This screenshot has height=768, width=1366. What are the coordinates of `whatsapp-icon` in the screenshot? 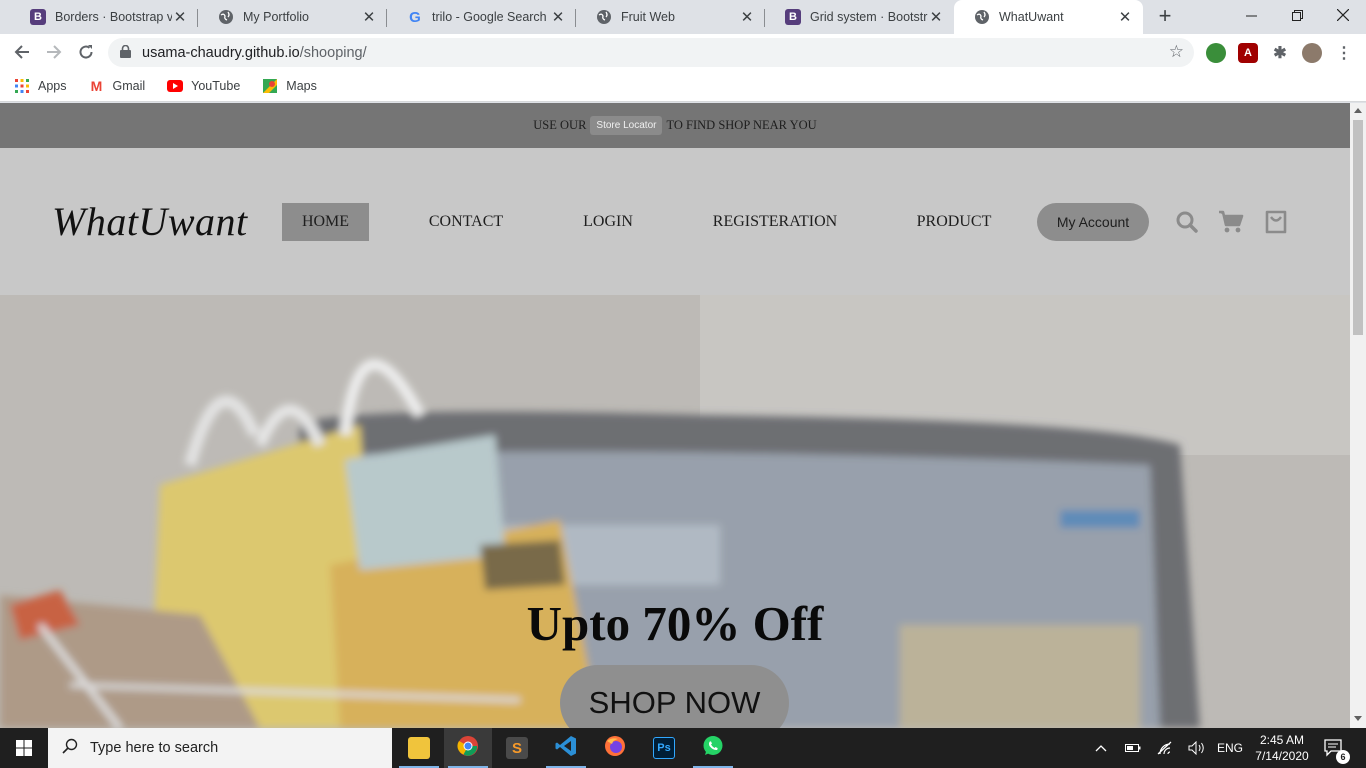 It's located at (713, 748).